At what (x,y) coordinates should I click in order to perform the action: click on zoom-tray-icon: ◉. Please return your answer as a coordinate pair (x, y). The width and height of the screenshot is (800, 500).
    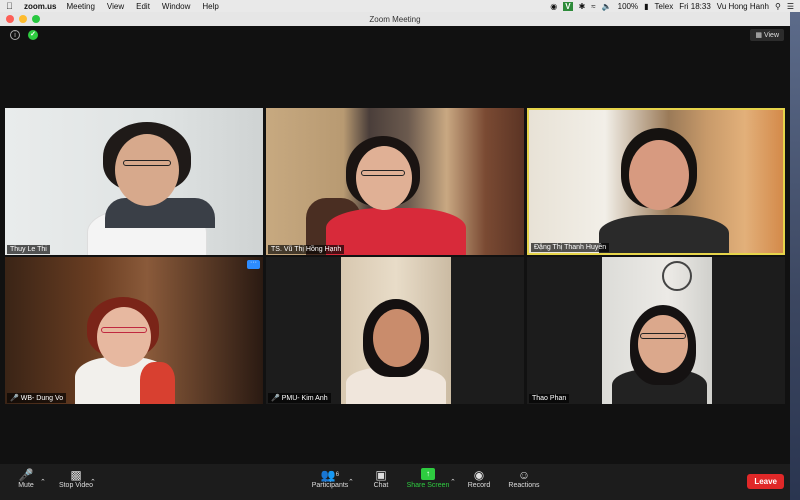
    Looking at the image, I should click on (553, 6).